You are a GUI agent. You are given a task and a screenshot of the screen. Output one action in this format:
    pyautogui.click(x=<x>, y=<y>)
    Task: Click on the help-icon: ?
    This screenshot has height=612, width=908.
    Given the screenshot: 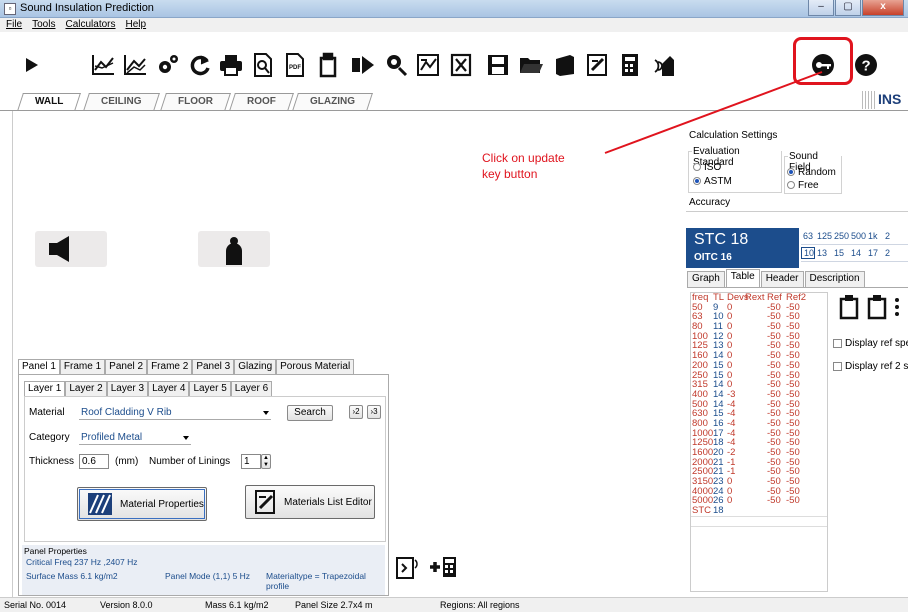 What is the action you would take?
    pyautogui.click(x=866, y=65)
    